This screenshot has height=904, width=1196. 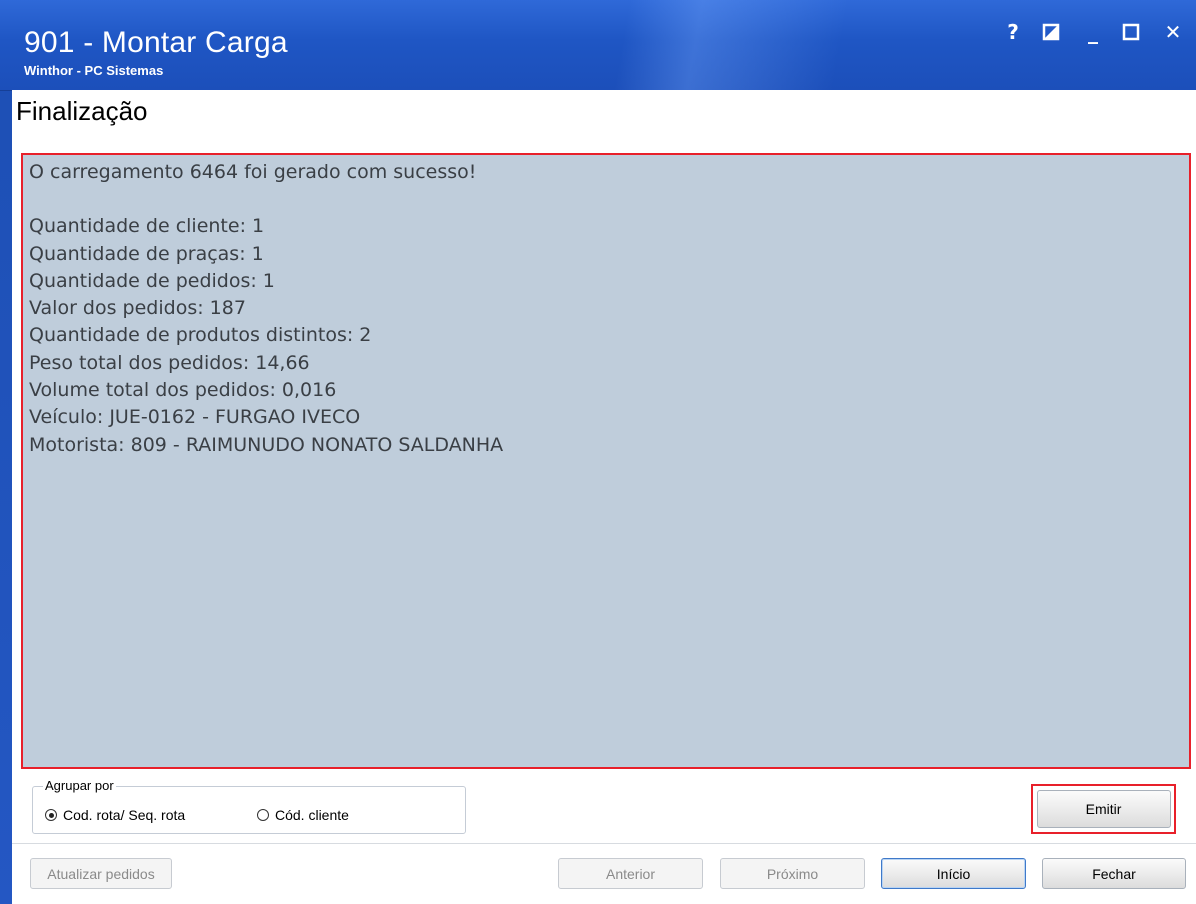 I want to click on summary-line: Quantidade de praças: 1, so click(x=146, y=253).